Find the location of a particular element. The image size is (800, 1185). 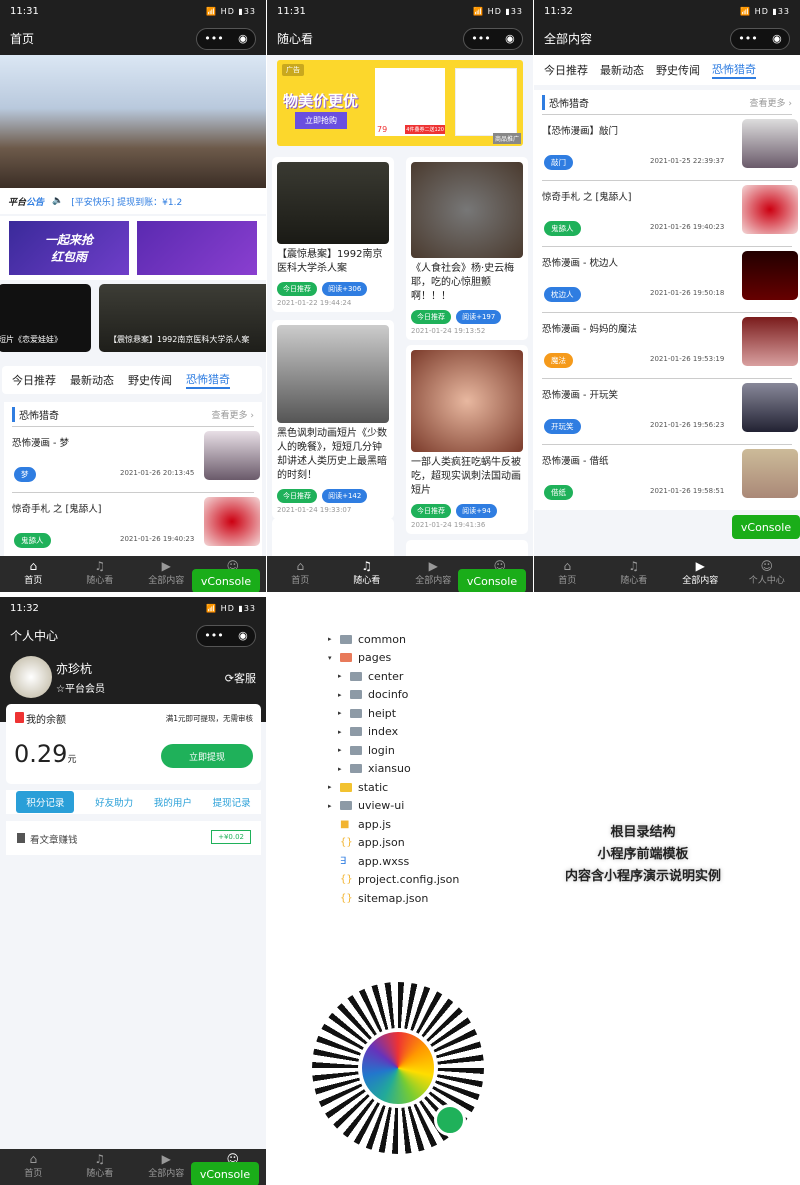

ad-buy-button: 立即抢购 is located at coordinates (321, 120).